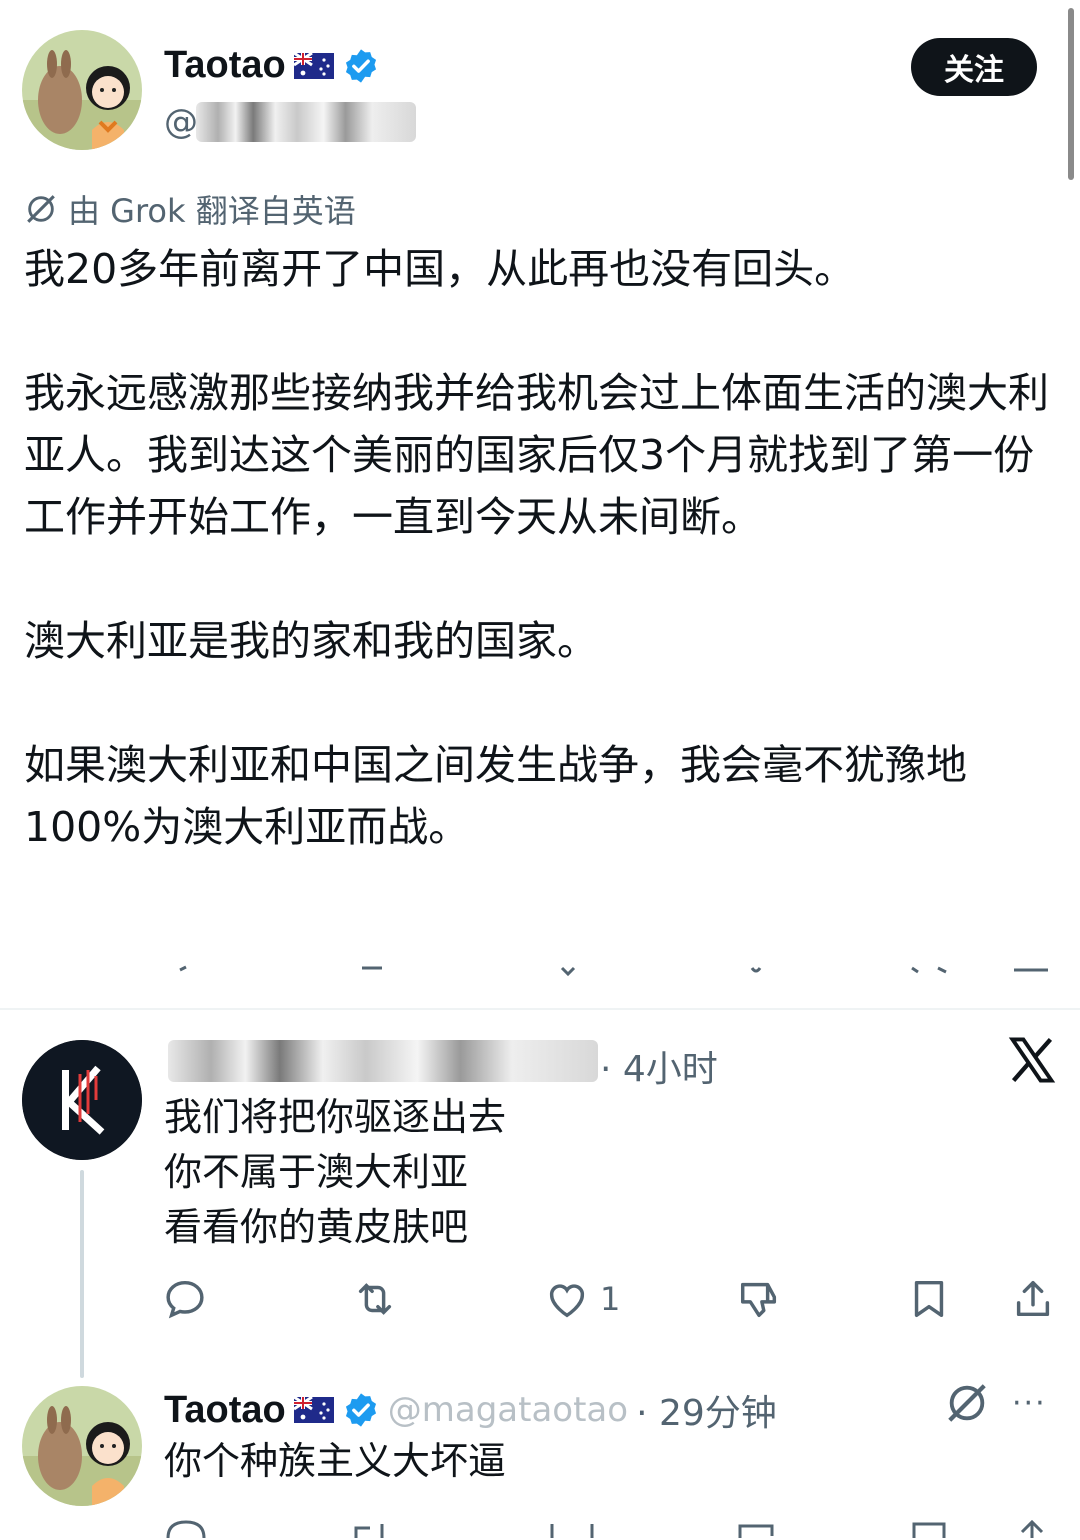  What do you see at coordinates (610, 1299) in the screenshot?
I see `like-count: 1` at bounding box center [610, 1299].